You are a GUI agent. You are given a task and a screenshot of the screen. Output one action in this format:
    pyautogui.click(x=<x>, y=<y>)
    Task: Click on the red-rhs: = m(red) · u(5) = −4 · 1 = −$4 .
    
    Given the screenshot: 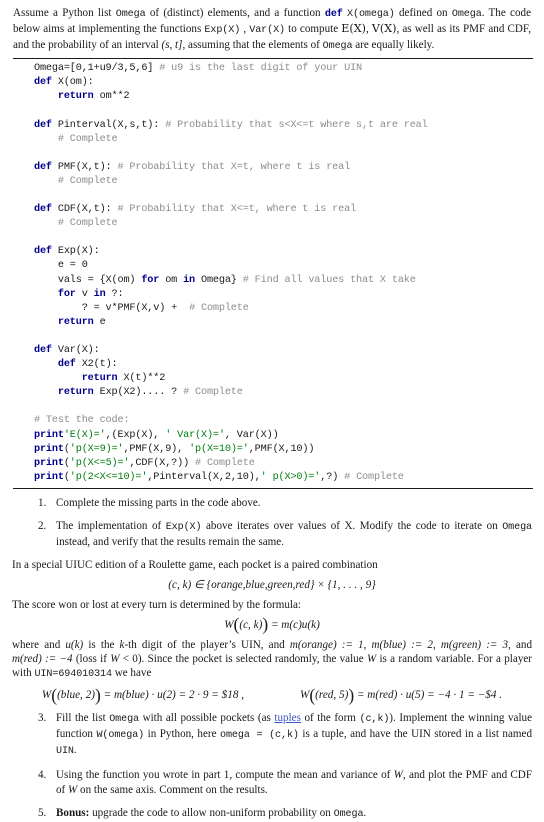 What is the action you would take?
    pyautogui.click(x=429, y=695)
    